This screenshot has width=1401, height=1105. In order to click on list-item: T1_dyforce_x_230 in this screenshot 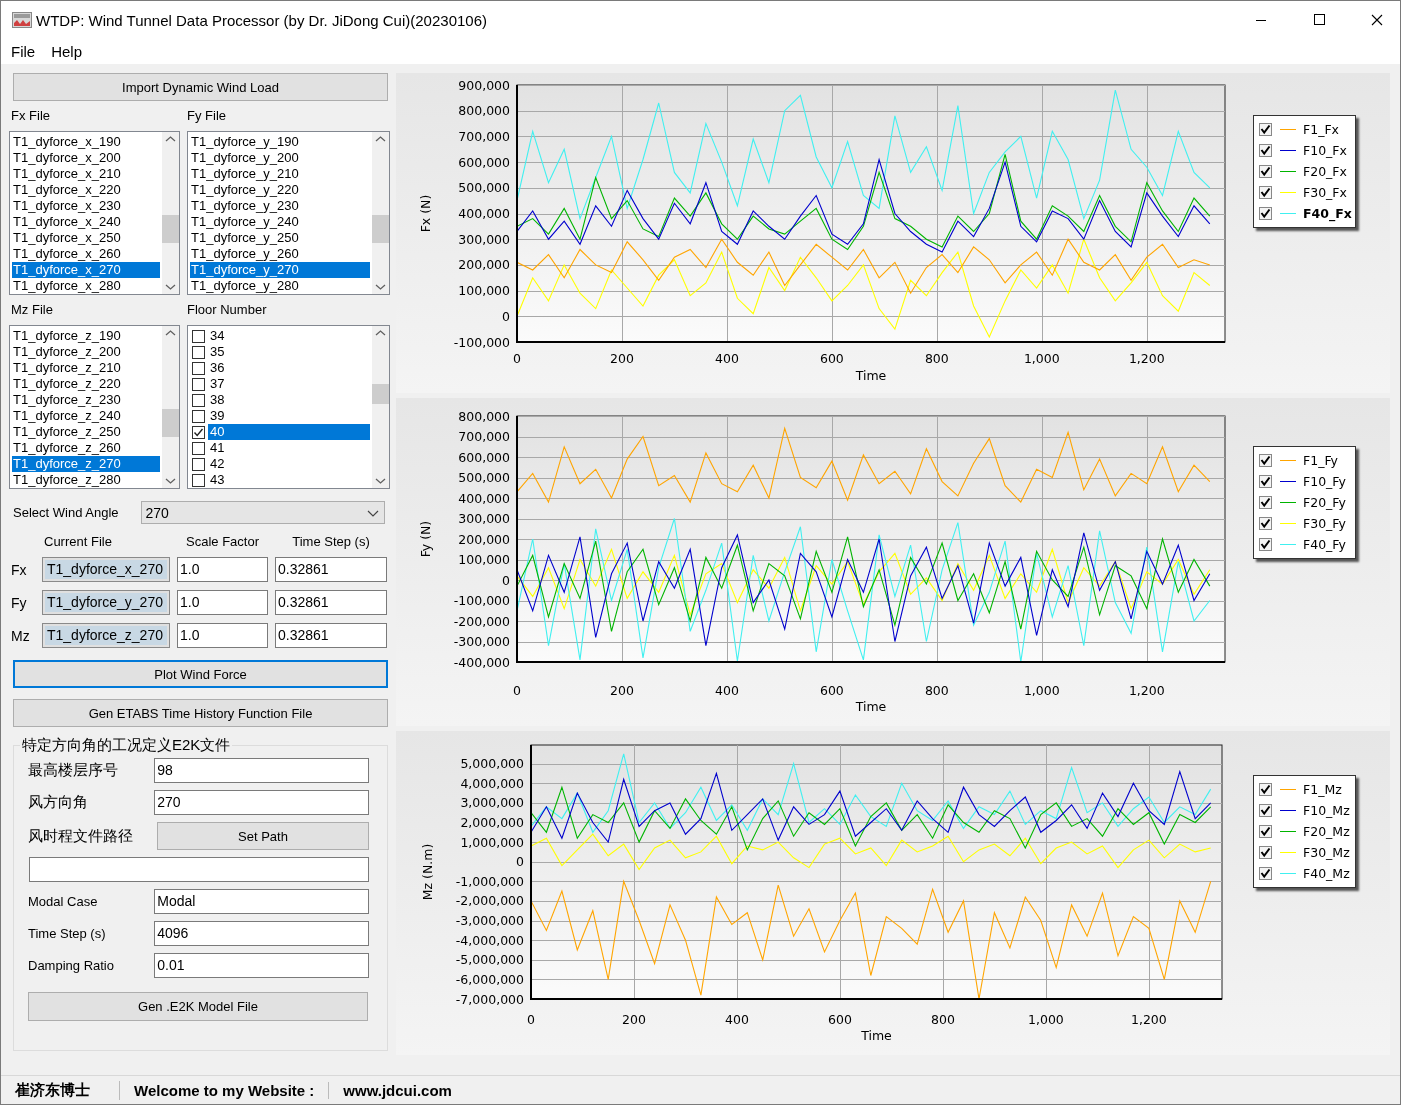, I will do `click(86, 206)`.